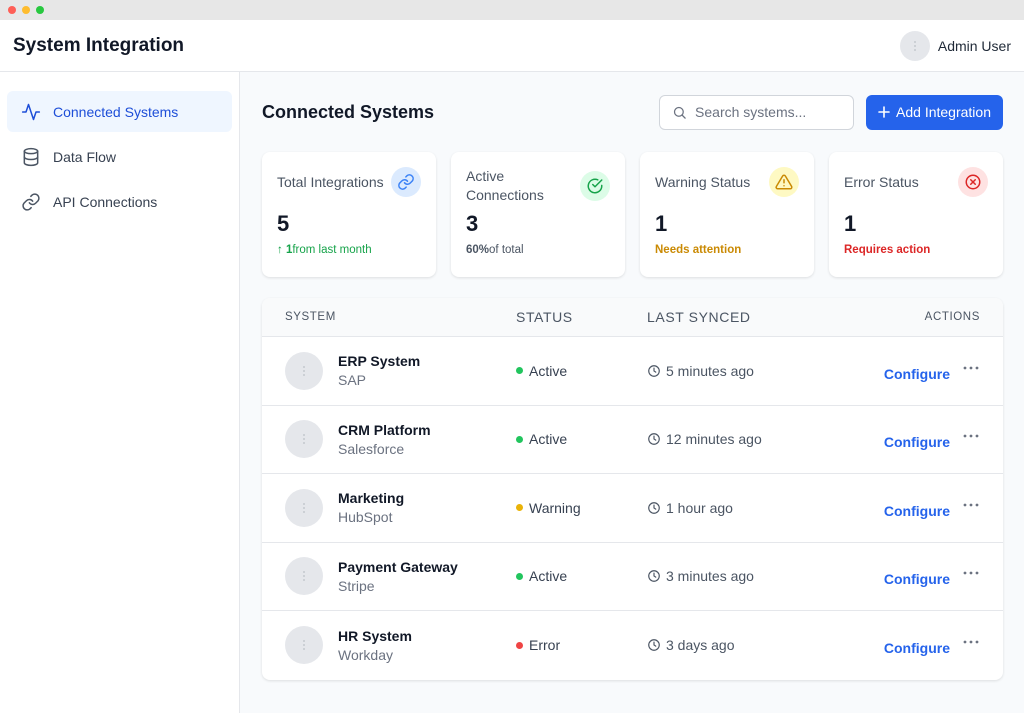  What do you see at coordinates (281, 250) in the screenshot?
I see `arrow-up-icon: ↑` at bounding box center [281, 250].